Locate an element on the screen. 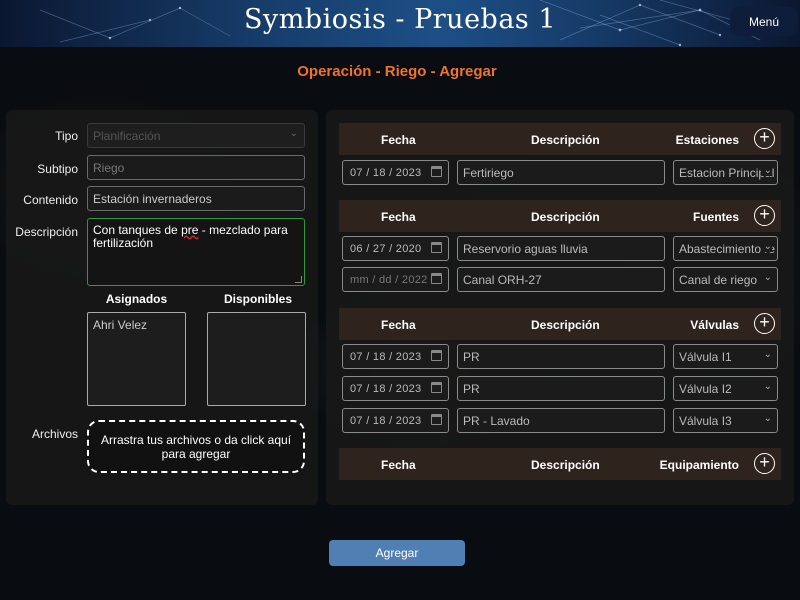  equipamiento-column-header: Equipamiento is located at coordinates (699, 465).